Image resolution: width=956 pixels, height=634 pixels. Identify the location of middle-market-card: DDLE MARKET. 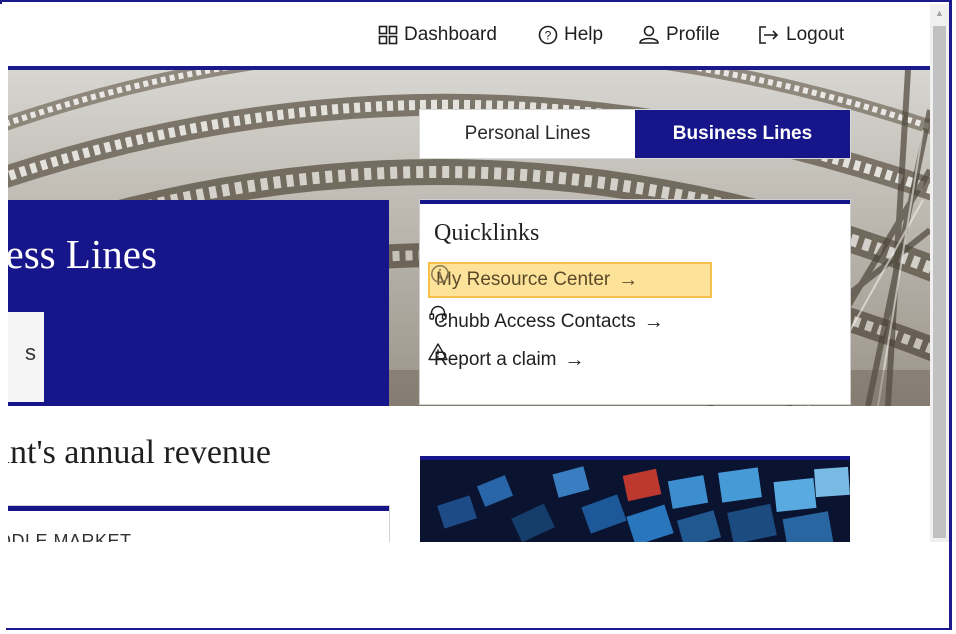
(198, 524).